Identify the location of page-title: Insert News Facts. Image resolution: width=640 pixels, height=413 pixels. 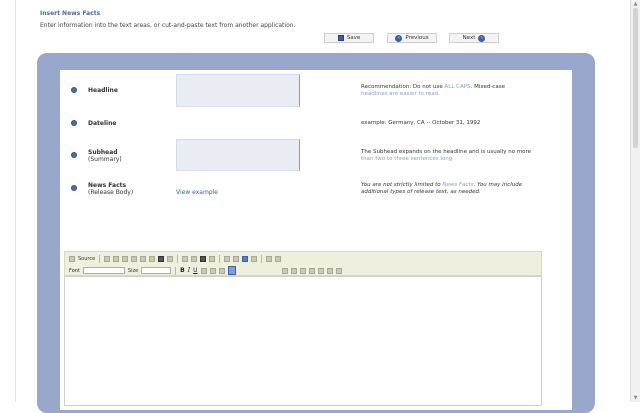
(70, 13).